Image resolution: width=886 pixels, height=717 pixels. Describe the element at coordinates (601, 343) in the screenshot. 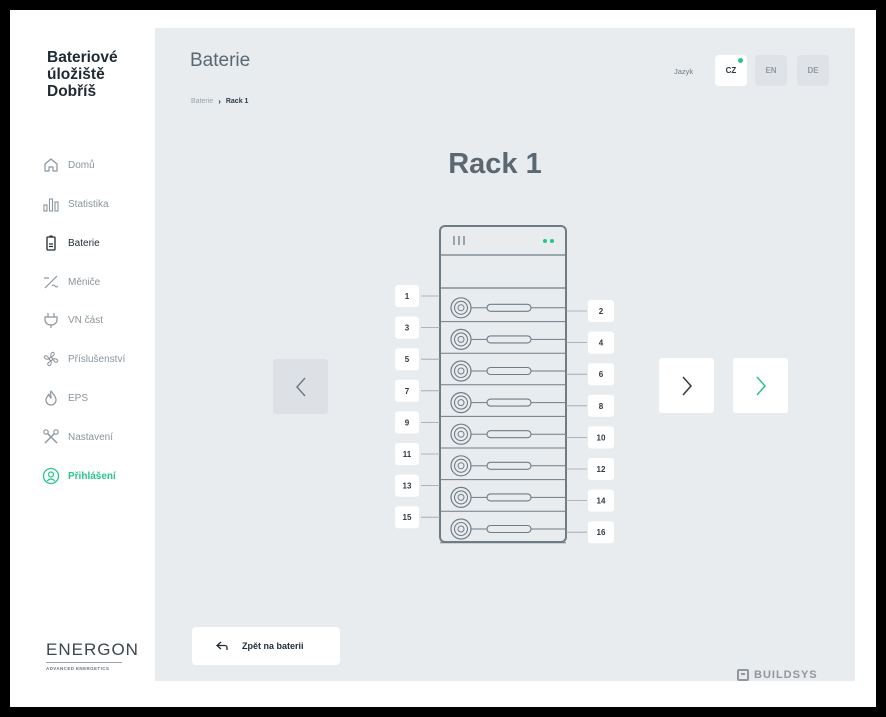

I see `module-label: 4` at that location.